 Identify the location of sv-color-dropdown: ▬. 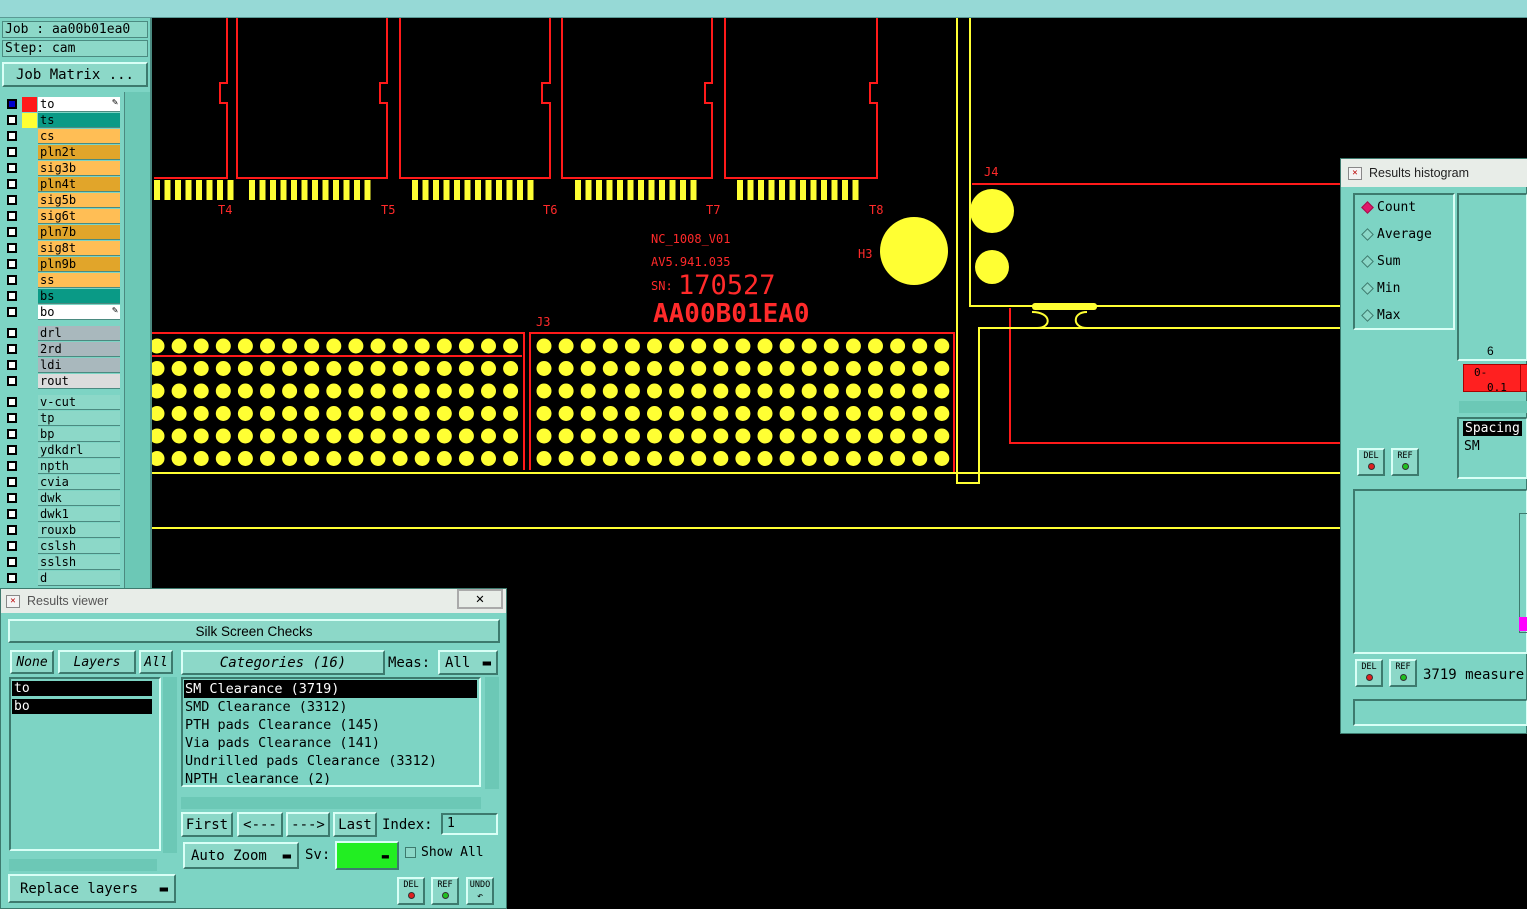
(367, 855).